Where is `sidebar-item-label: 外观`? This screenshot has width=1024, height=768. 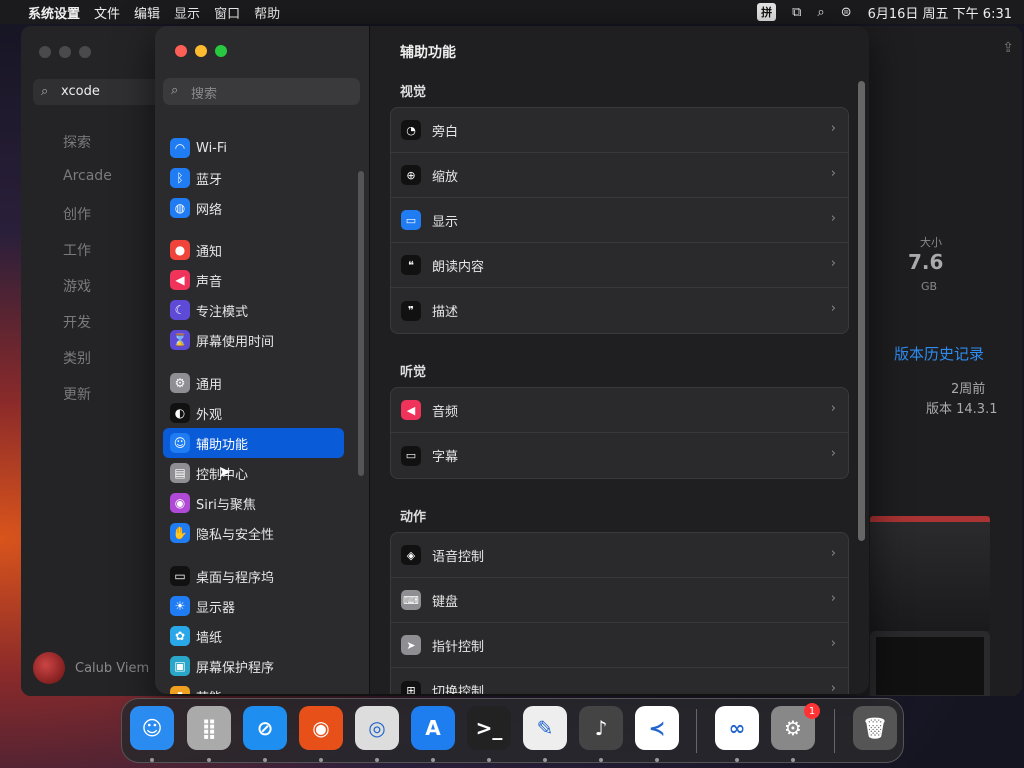 sidebar-item-label: 外观 is located at coordinates (209, 415).